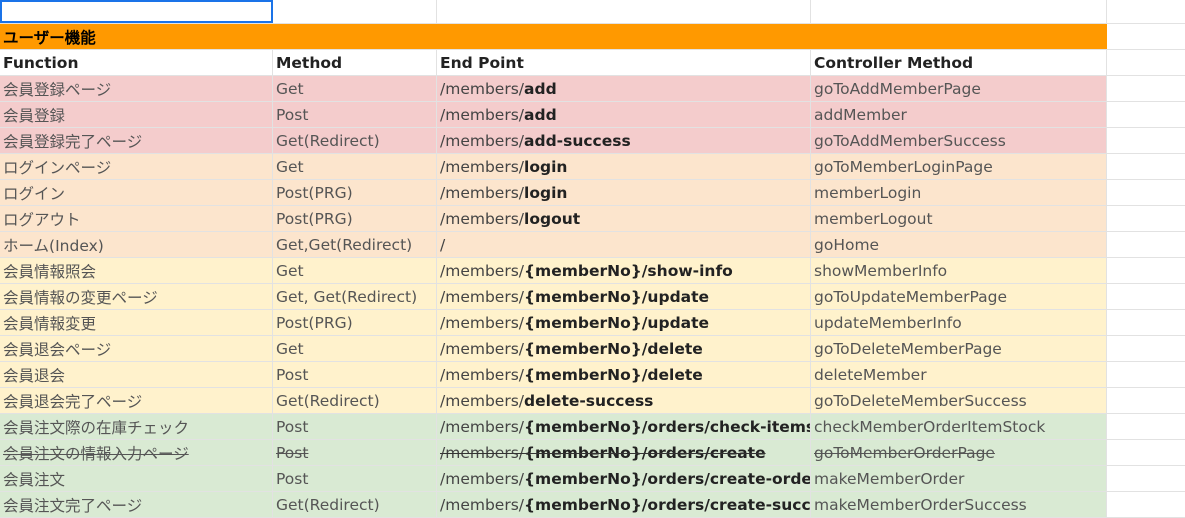  I want to click on controller-cell: memberLogout, so click(959, 218).